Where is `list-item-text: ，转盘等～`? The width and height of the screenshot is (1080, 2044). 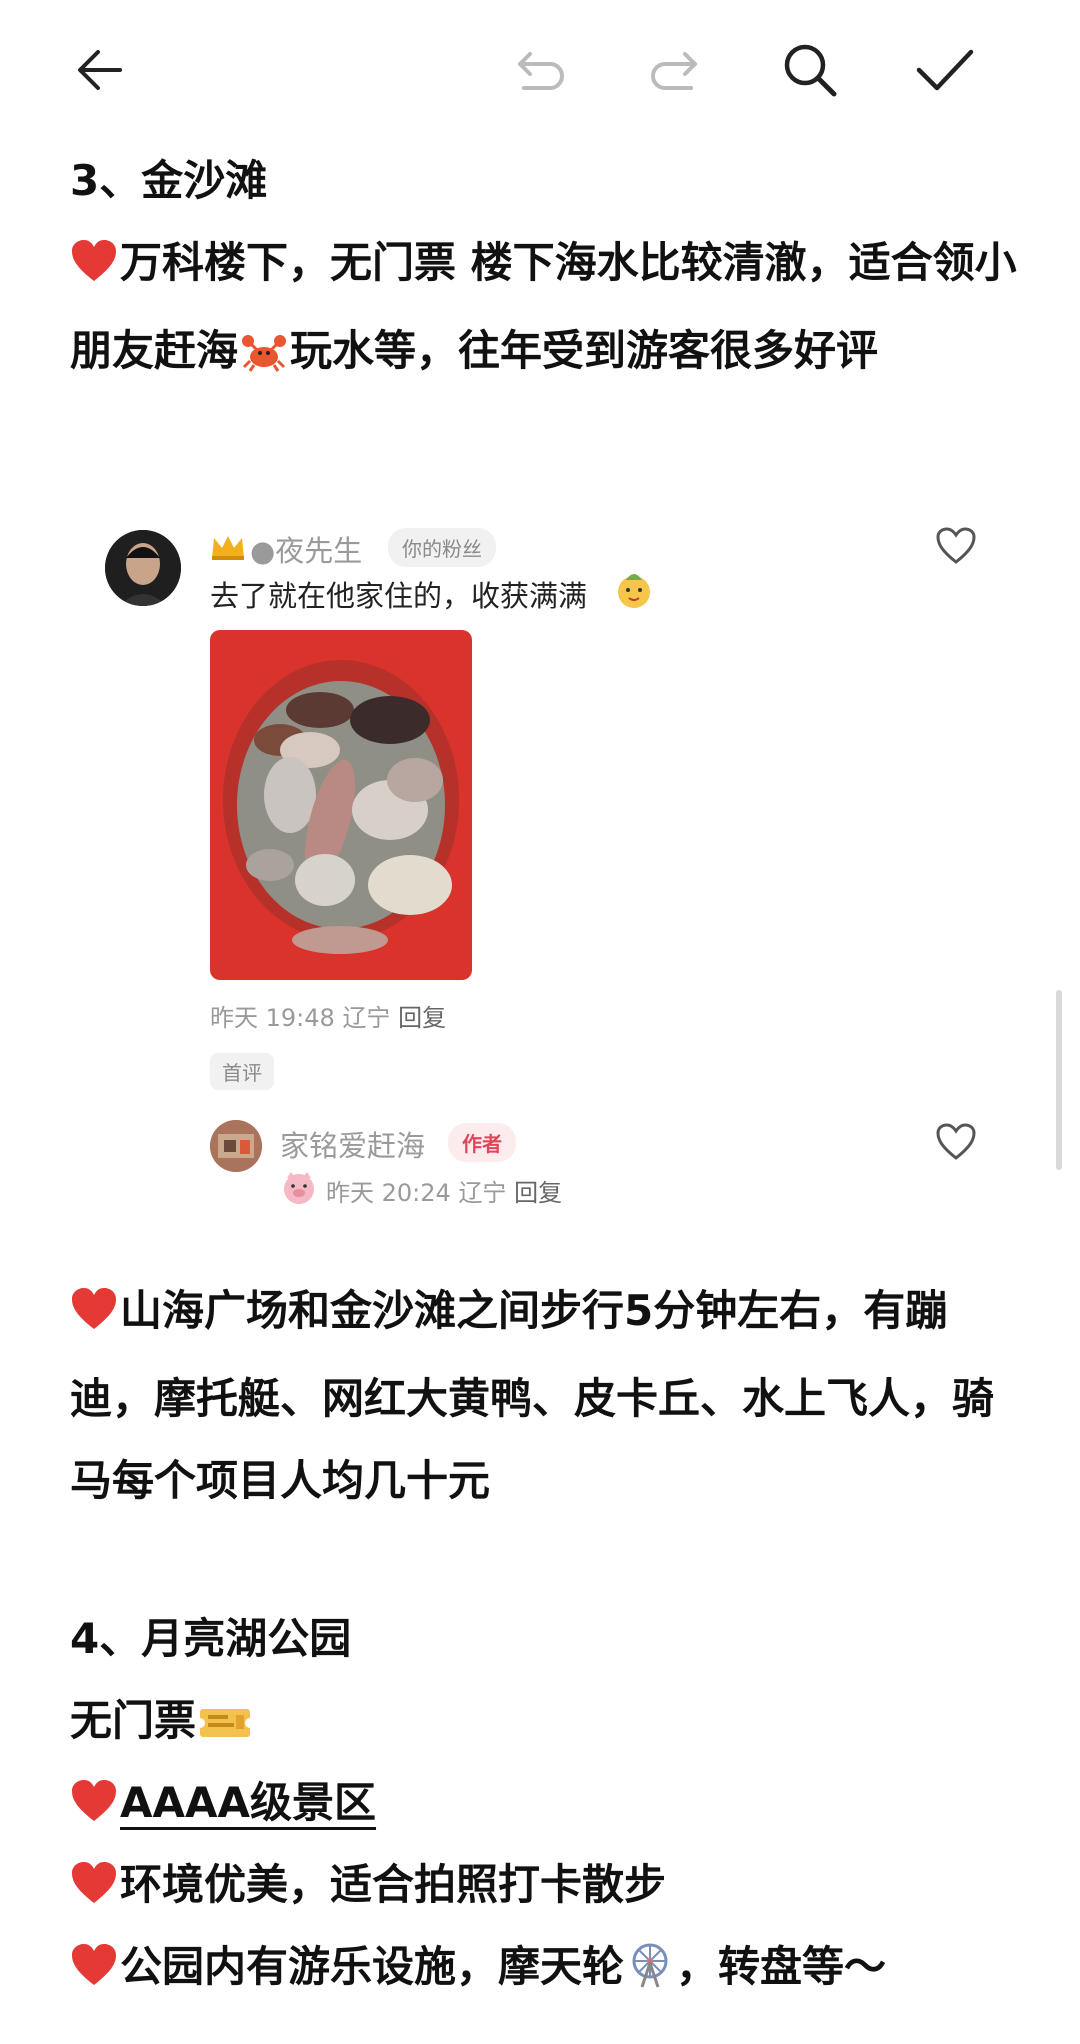
list-item-text: ，转盘等～ is located at coordinates (781, 1966).